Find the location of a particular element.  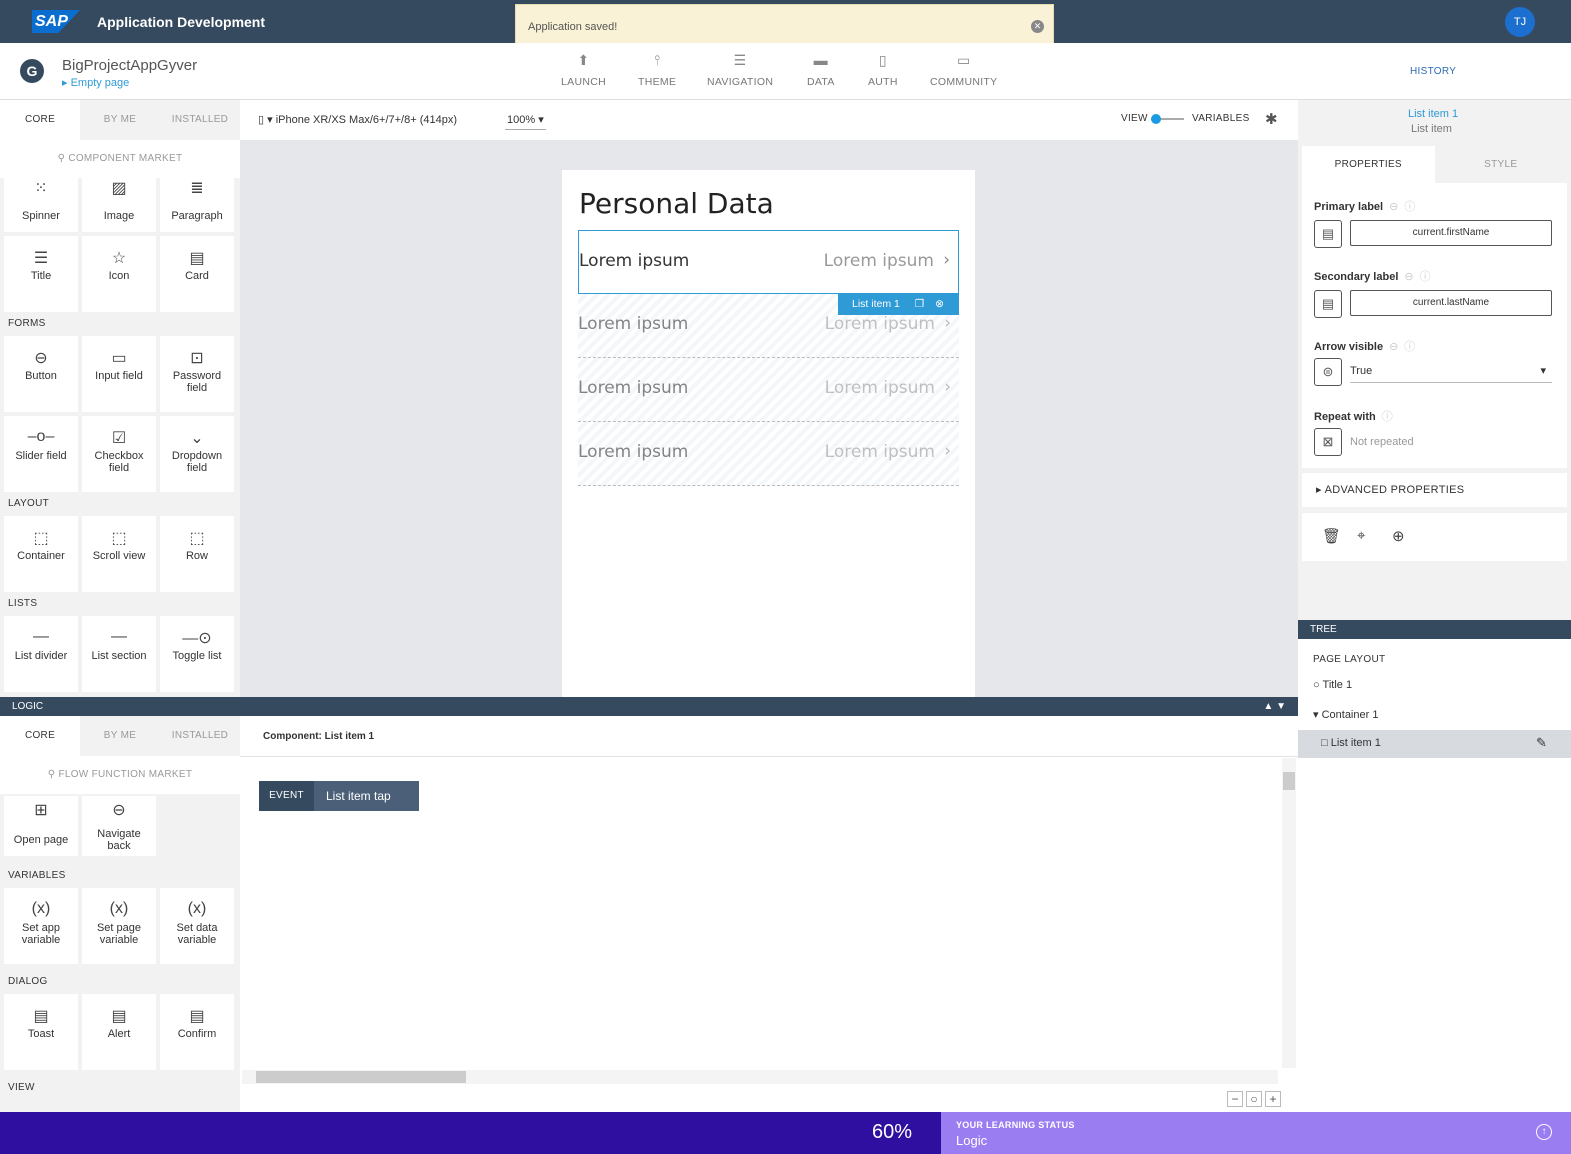

component-tile: —⊙ Toggle list is located at coordinates (197, 654).